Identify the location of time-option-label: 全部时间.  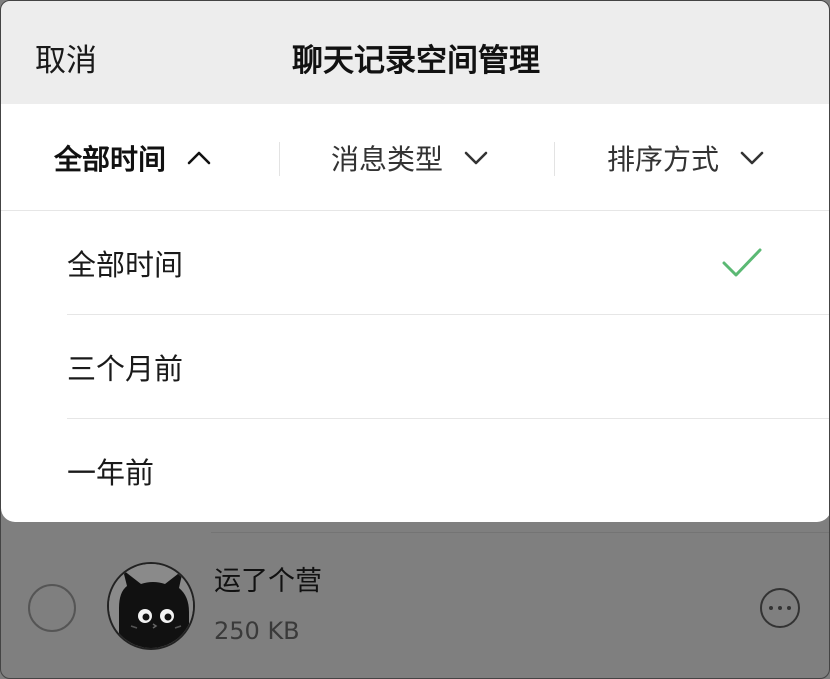
(125, 264).